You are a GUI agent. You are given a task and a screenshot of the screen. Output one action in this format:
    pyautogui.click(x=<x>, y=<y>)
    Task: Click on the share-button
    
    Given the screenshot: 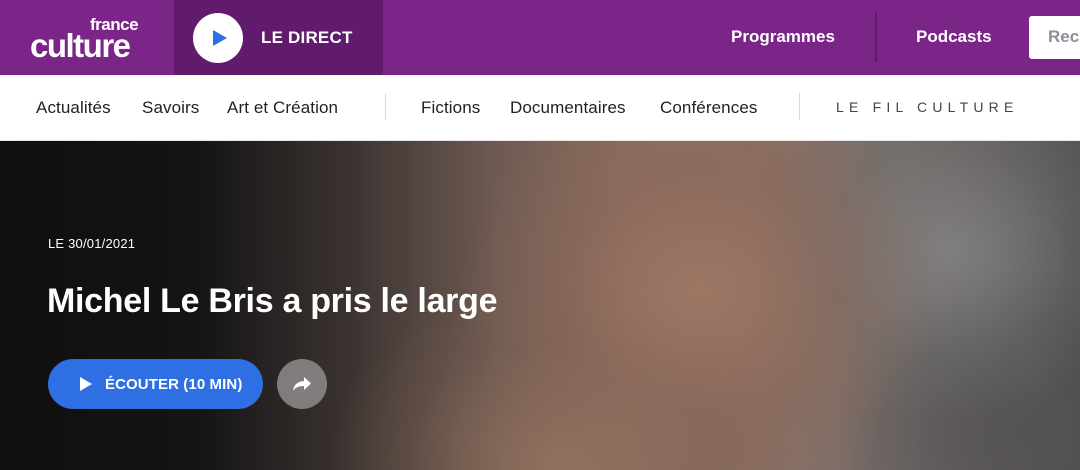 What is the action you would take?
    pyautogui.click(x=302, y=384)
    